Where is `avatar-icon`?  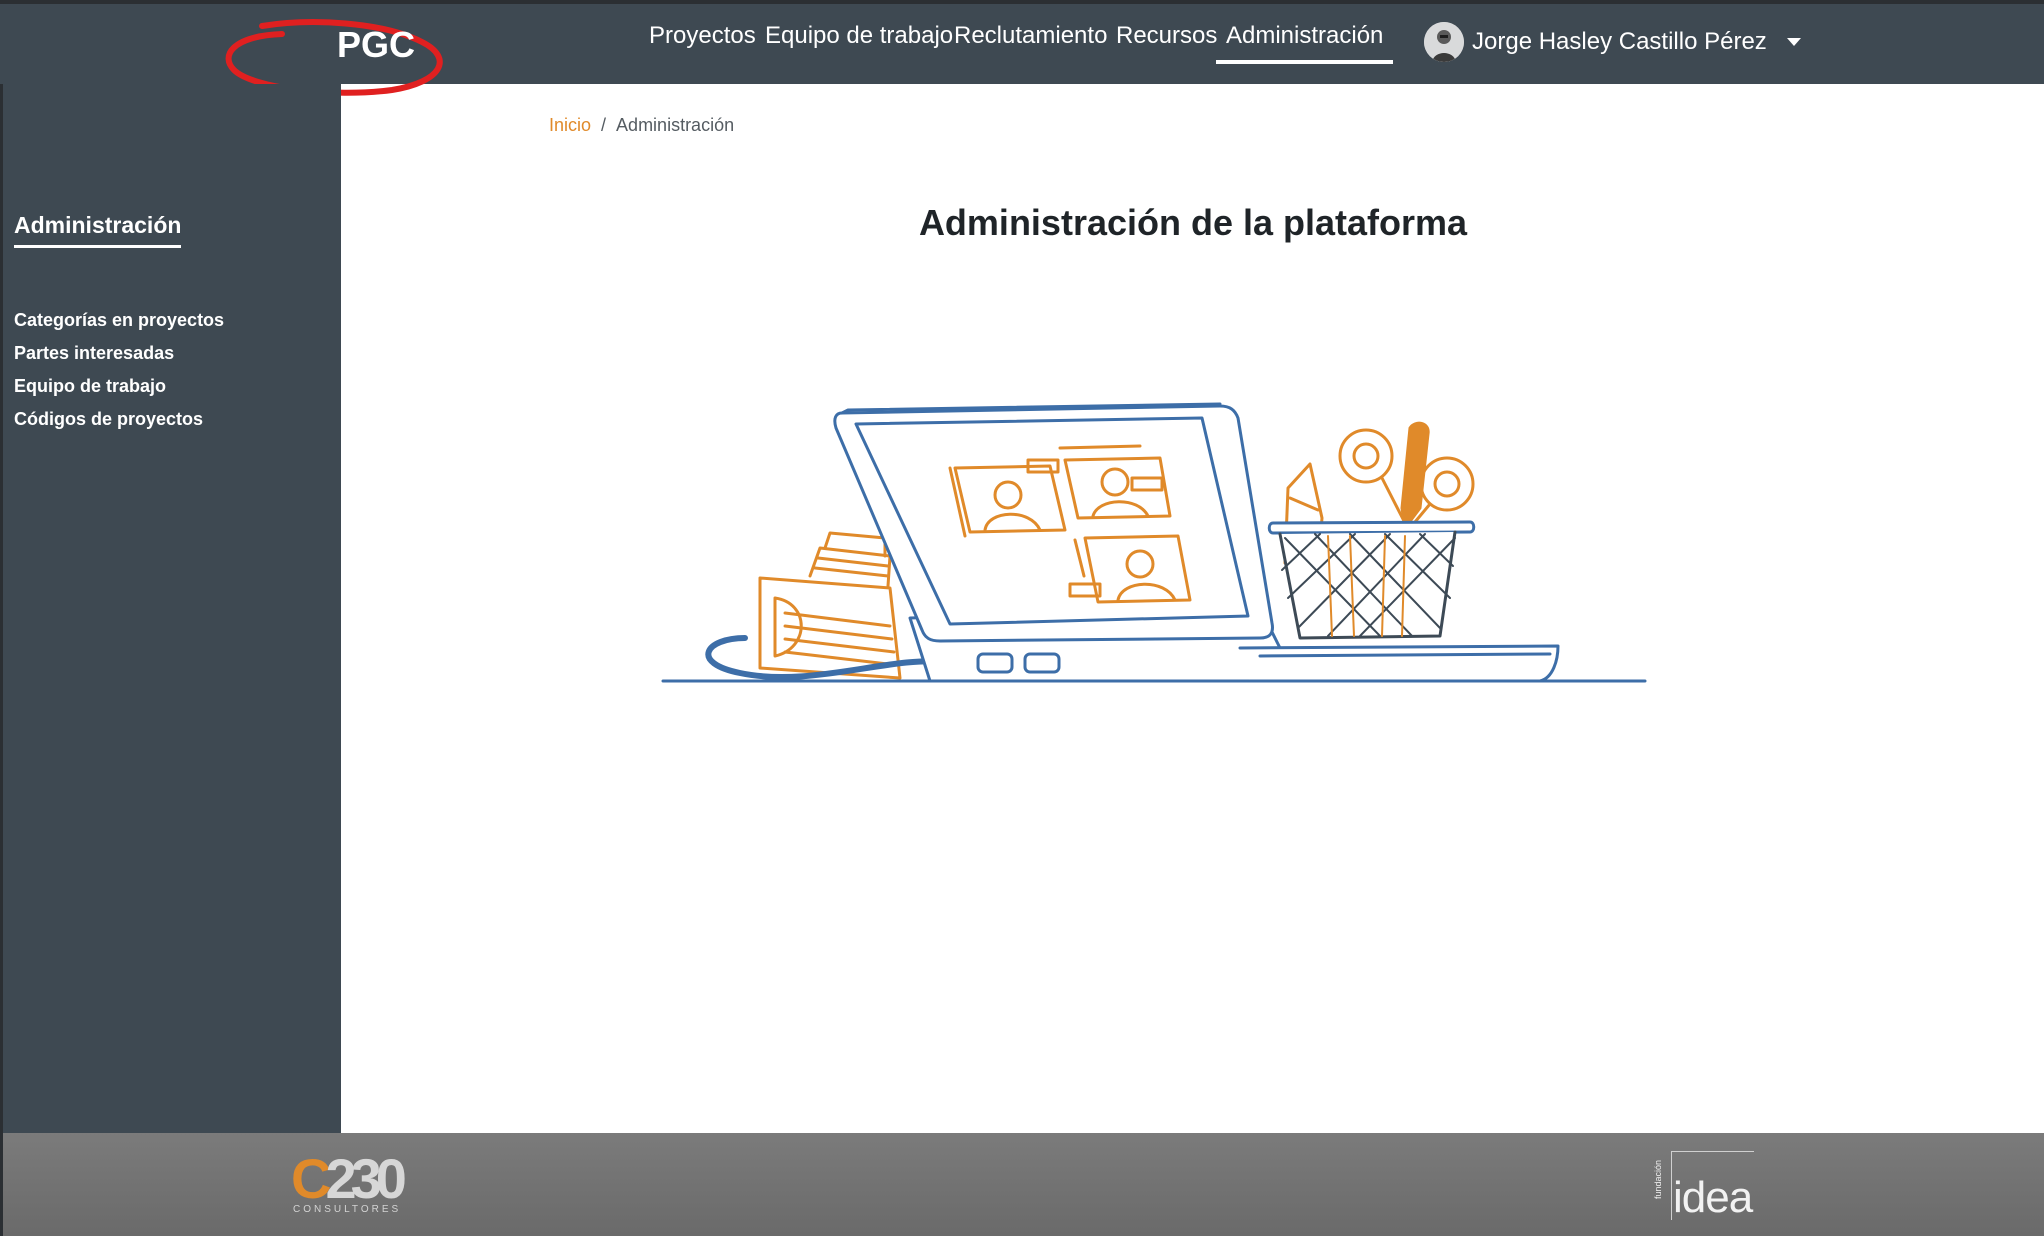
avatar-icon is located at coordinates (1444, 42).